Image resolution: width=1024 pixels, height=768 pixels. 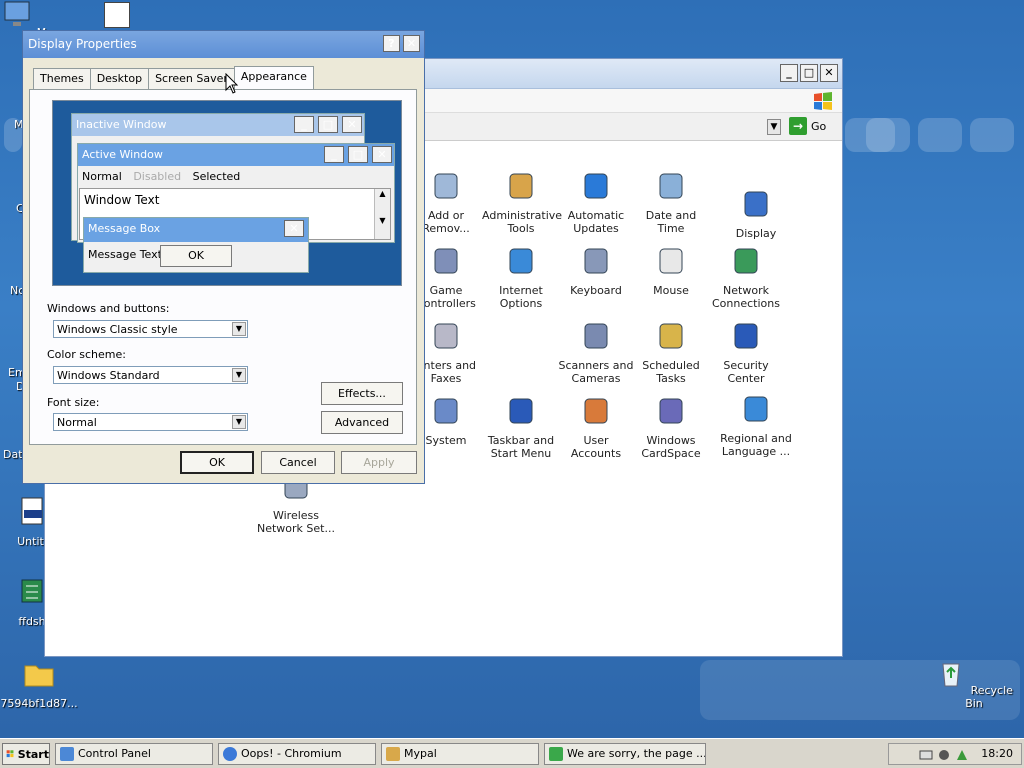 I want to click on preview-maximize-icon: □, so click(x=358, y=154).